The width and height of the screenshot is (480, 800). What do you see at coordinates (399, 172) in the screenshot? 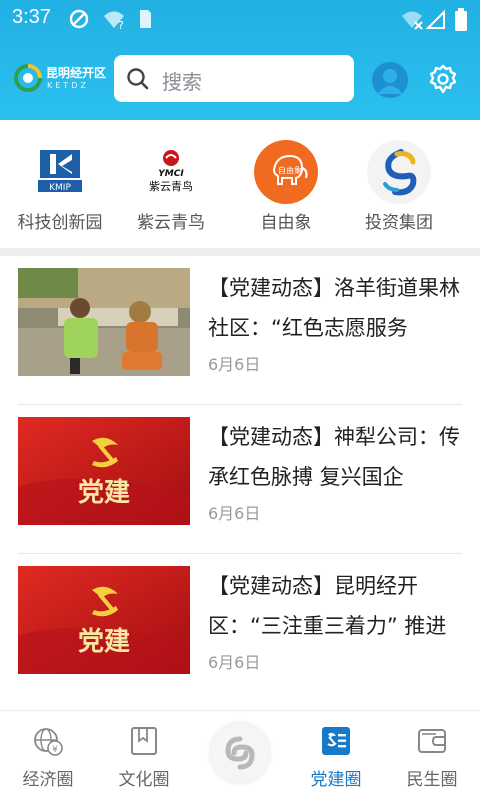
I see `investment-group-logo-icon` at bounding box center [399, 172].